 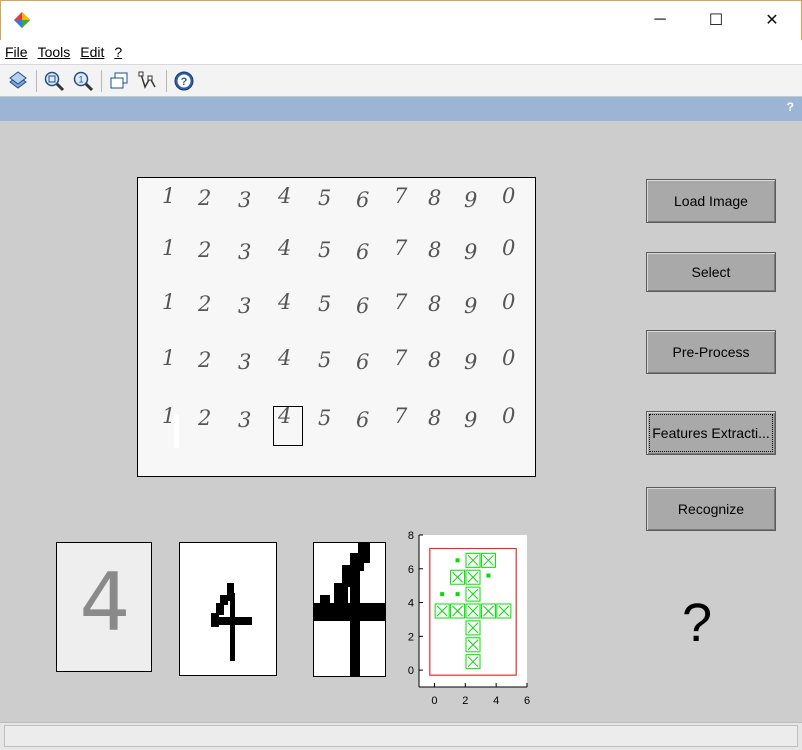 I want to click on menu-edit: Edit, so click(x=92, y=52).